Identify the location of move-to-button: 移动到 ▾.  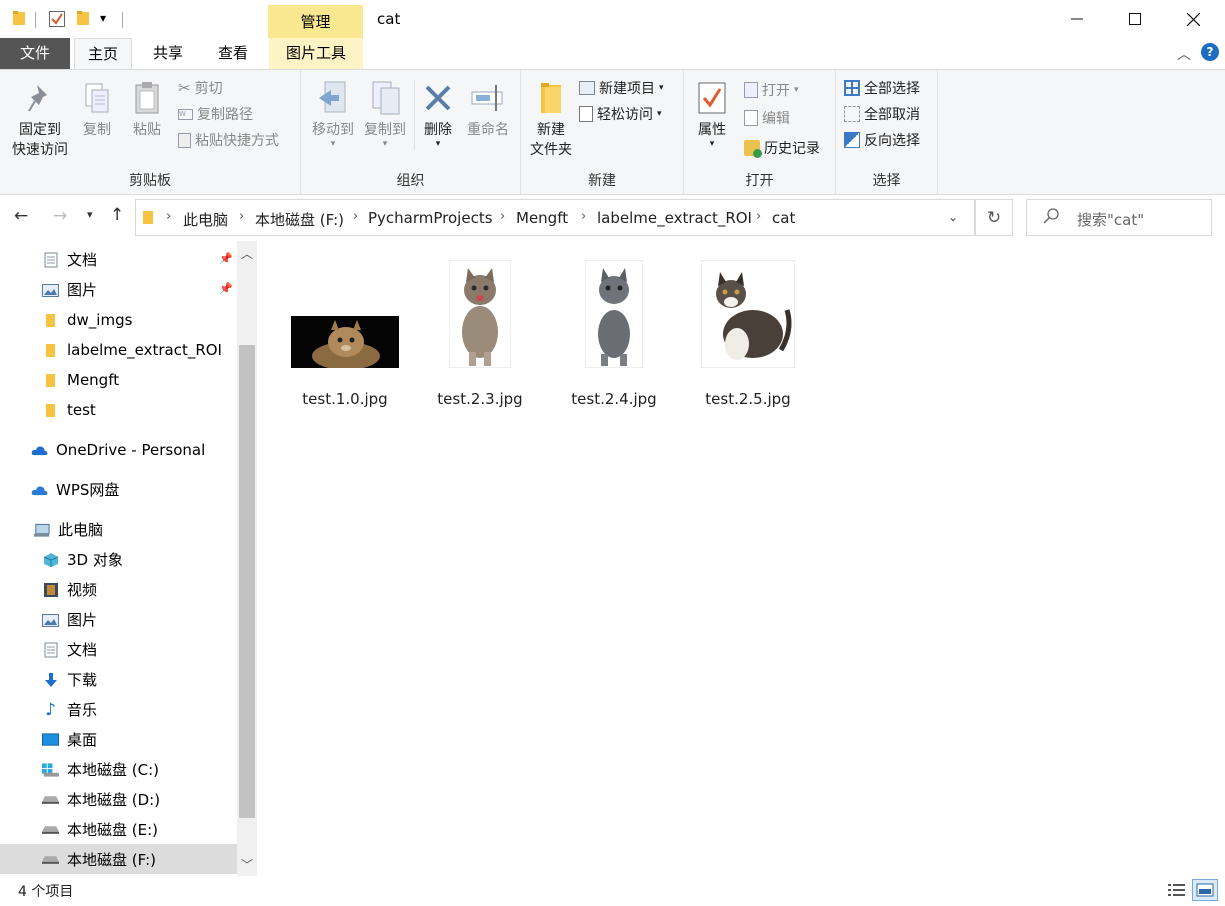
(333, 112).